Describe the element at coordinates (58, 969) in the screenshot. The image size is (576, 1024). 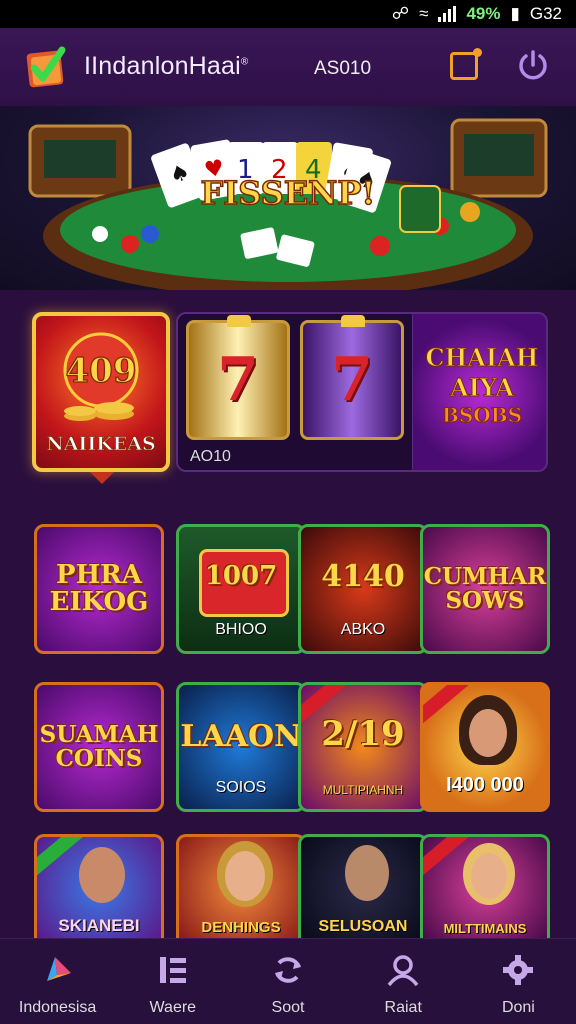
I see `play-arrow-icon` at that location.